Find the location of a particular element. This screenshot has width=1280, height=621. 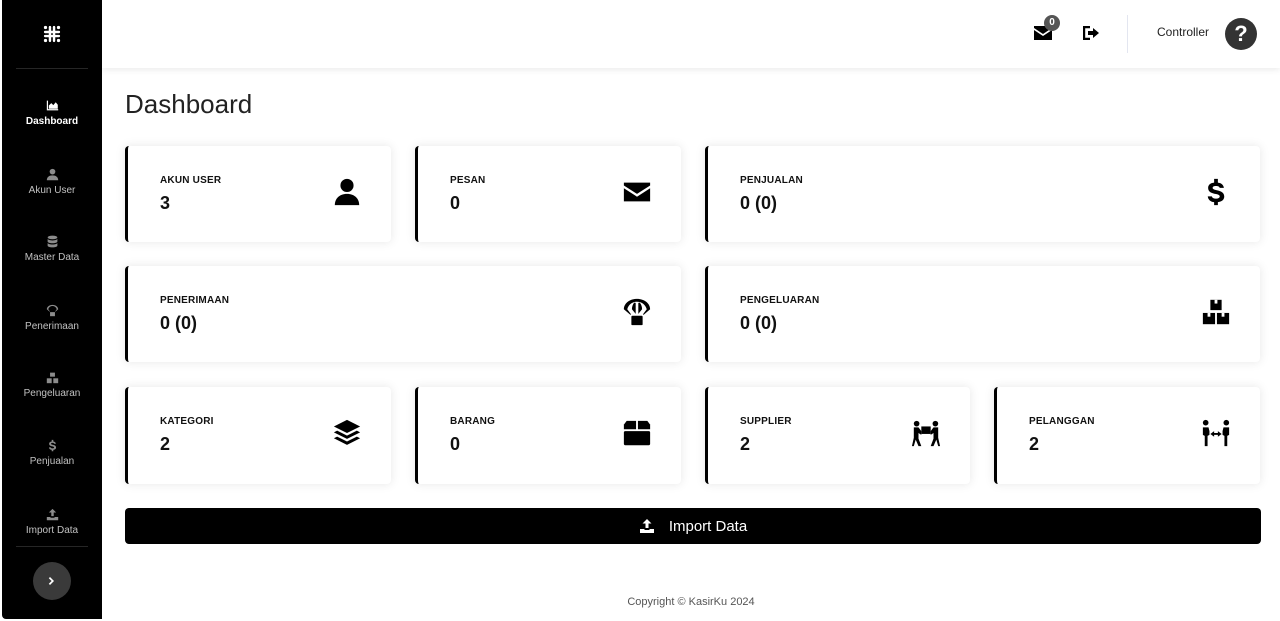

sidebar-item-label: Penjualan is located at coordinates (52, 461).